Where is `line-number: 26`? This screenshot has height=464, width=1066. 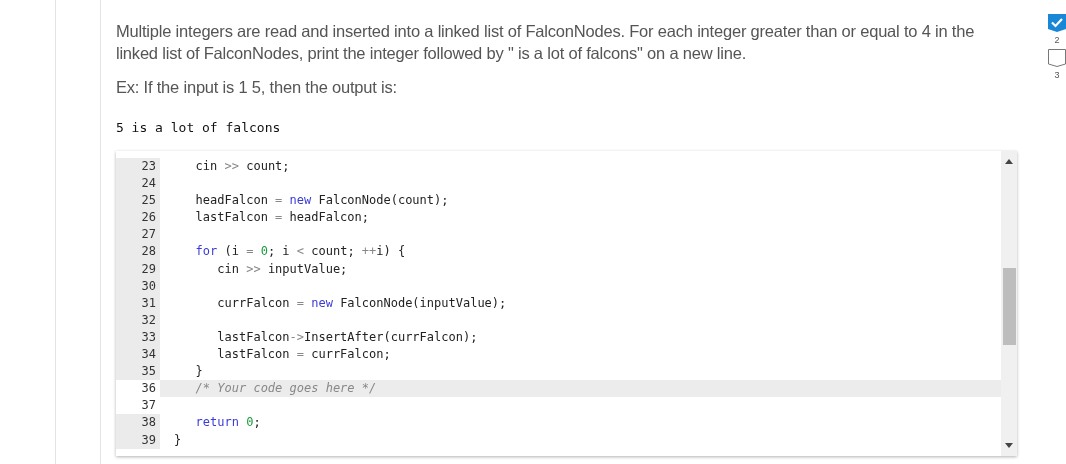 line-number: 26 is located at coordinates (137, 218).